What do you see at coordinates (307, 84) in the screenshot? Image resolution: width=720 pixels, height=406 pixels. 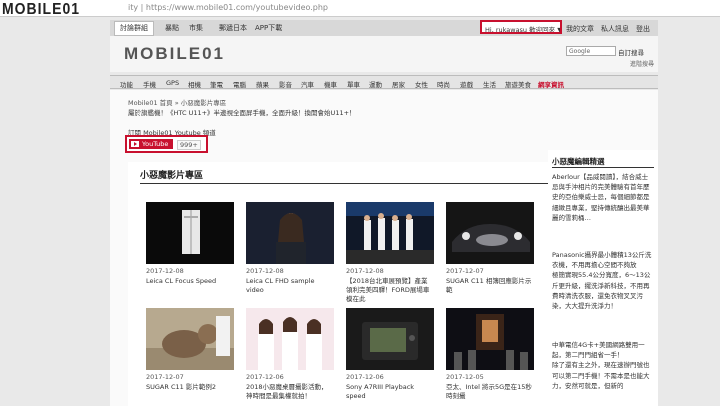 I see `cat-item: 汽車` at bounding box center [307, 84].